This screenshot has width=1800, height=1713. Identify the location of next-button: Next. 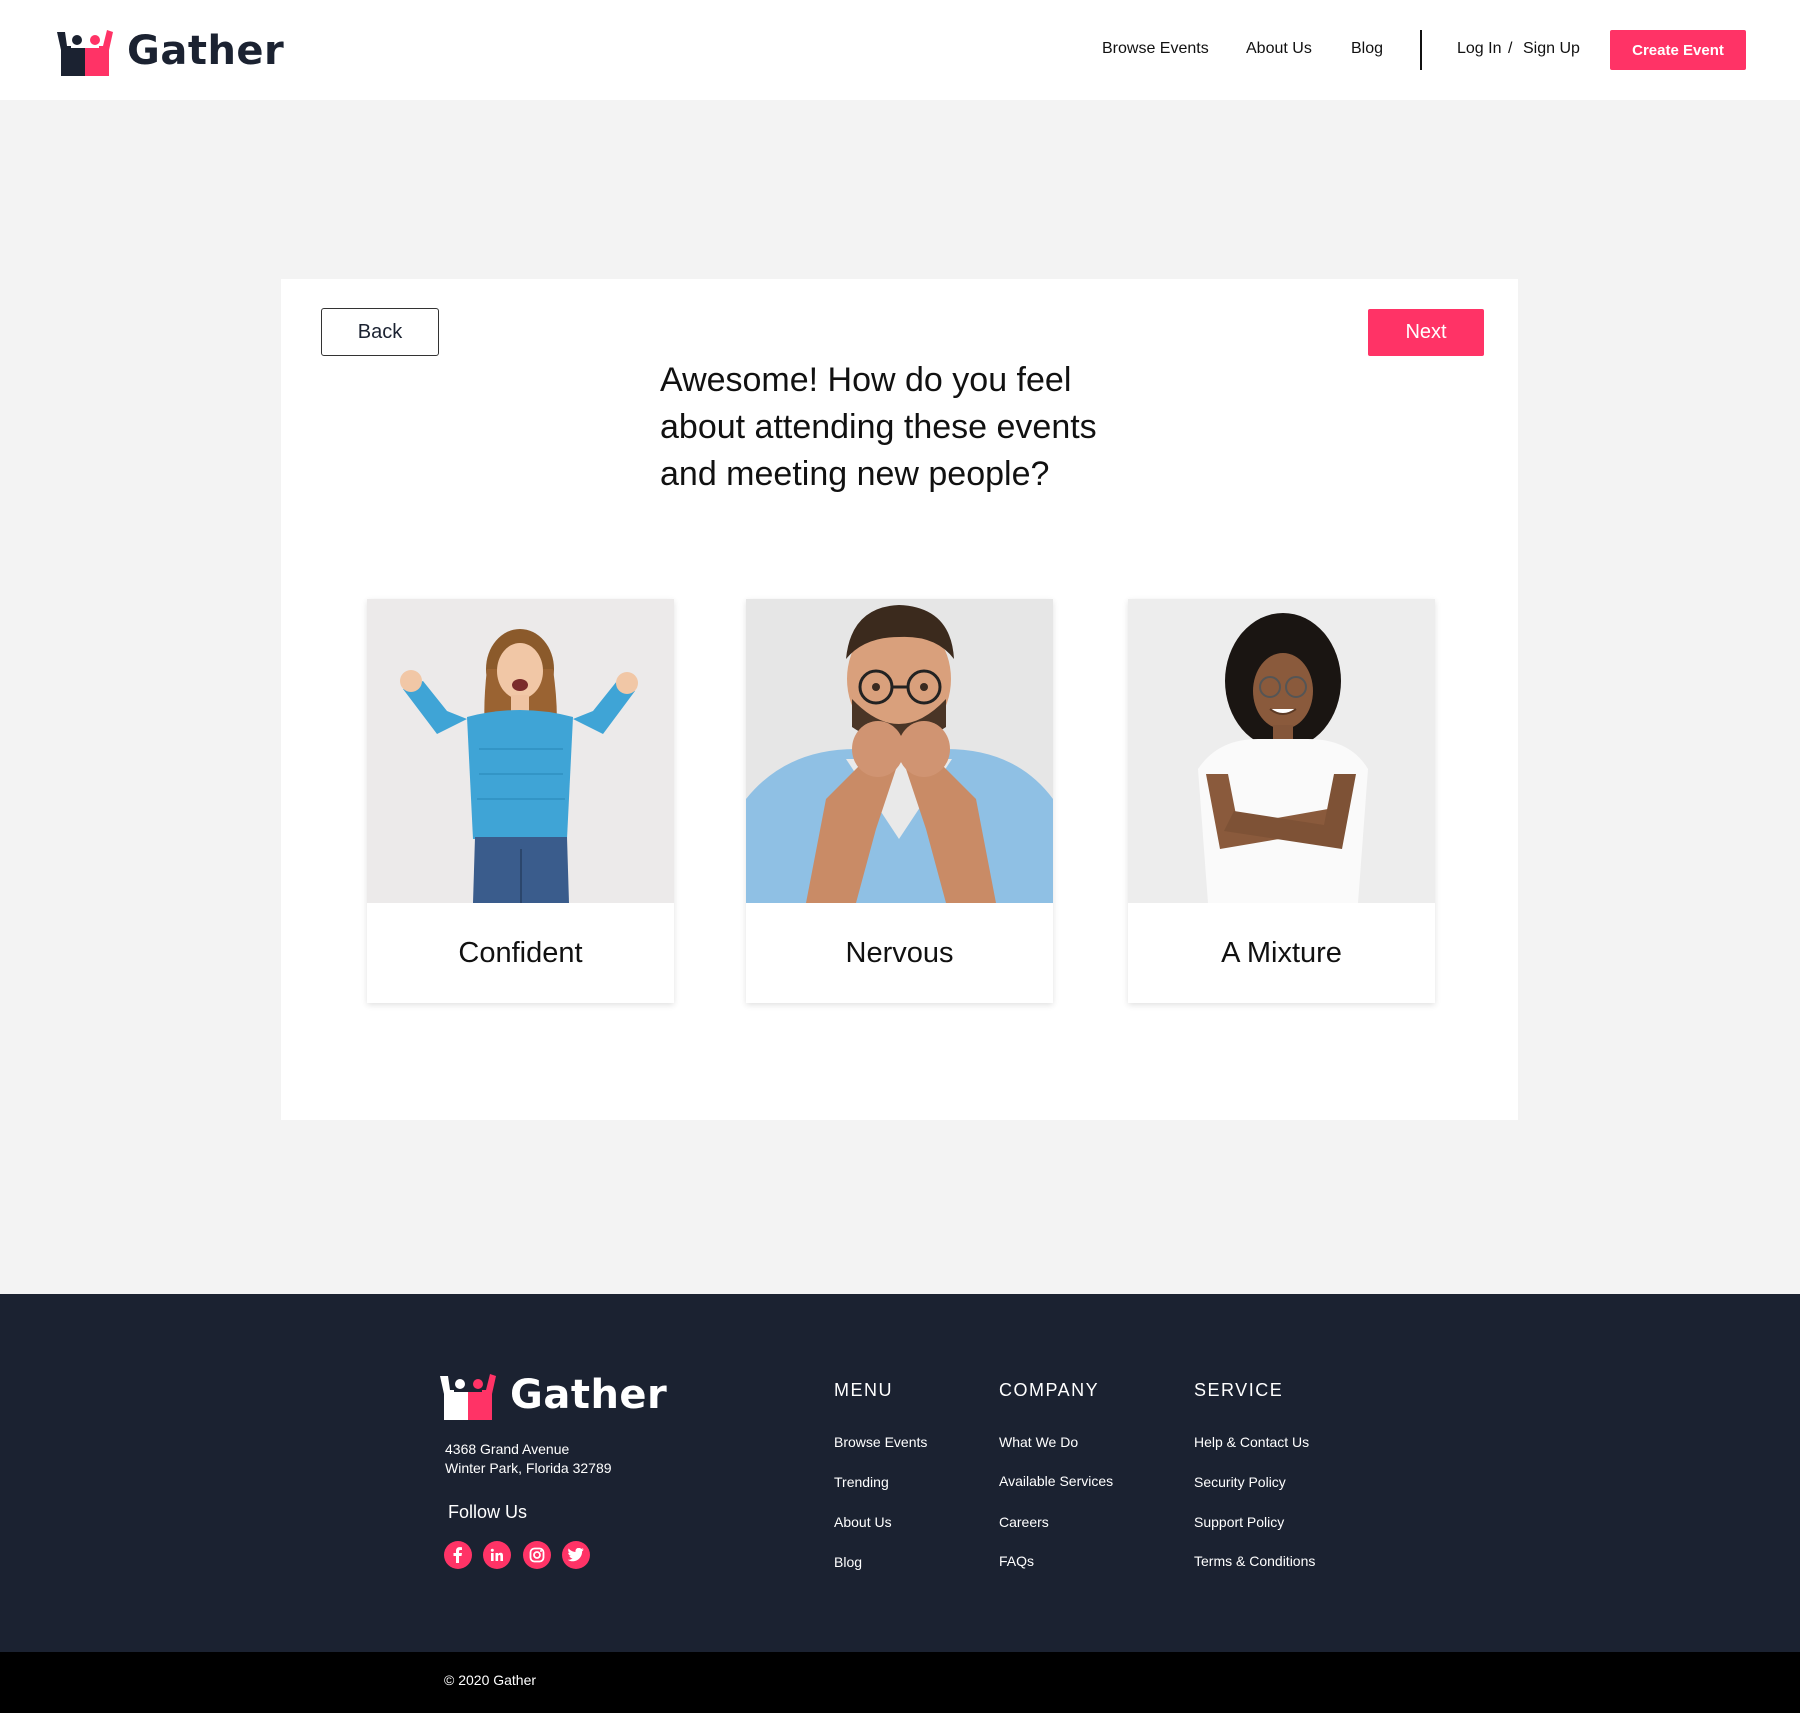
(1426, 332).